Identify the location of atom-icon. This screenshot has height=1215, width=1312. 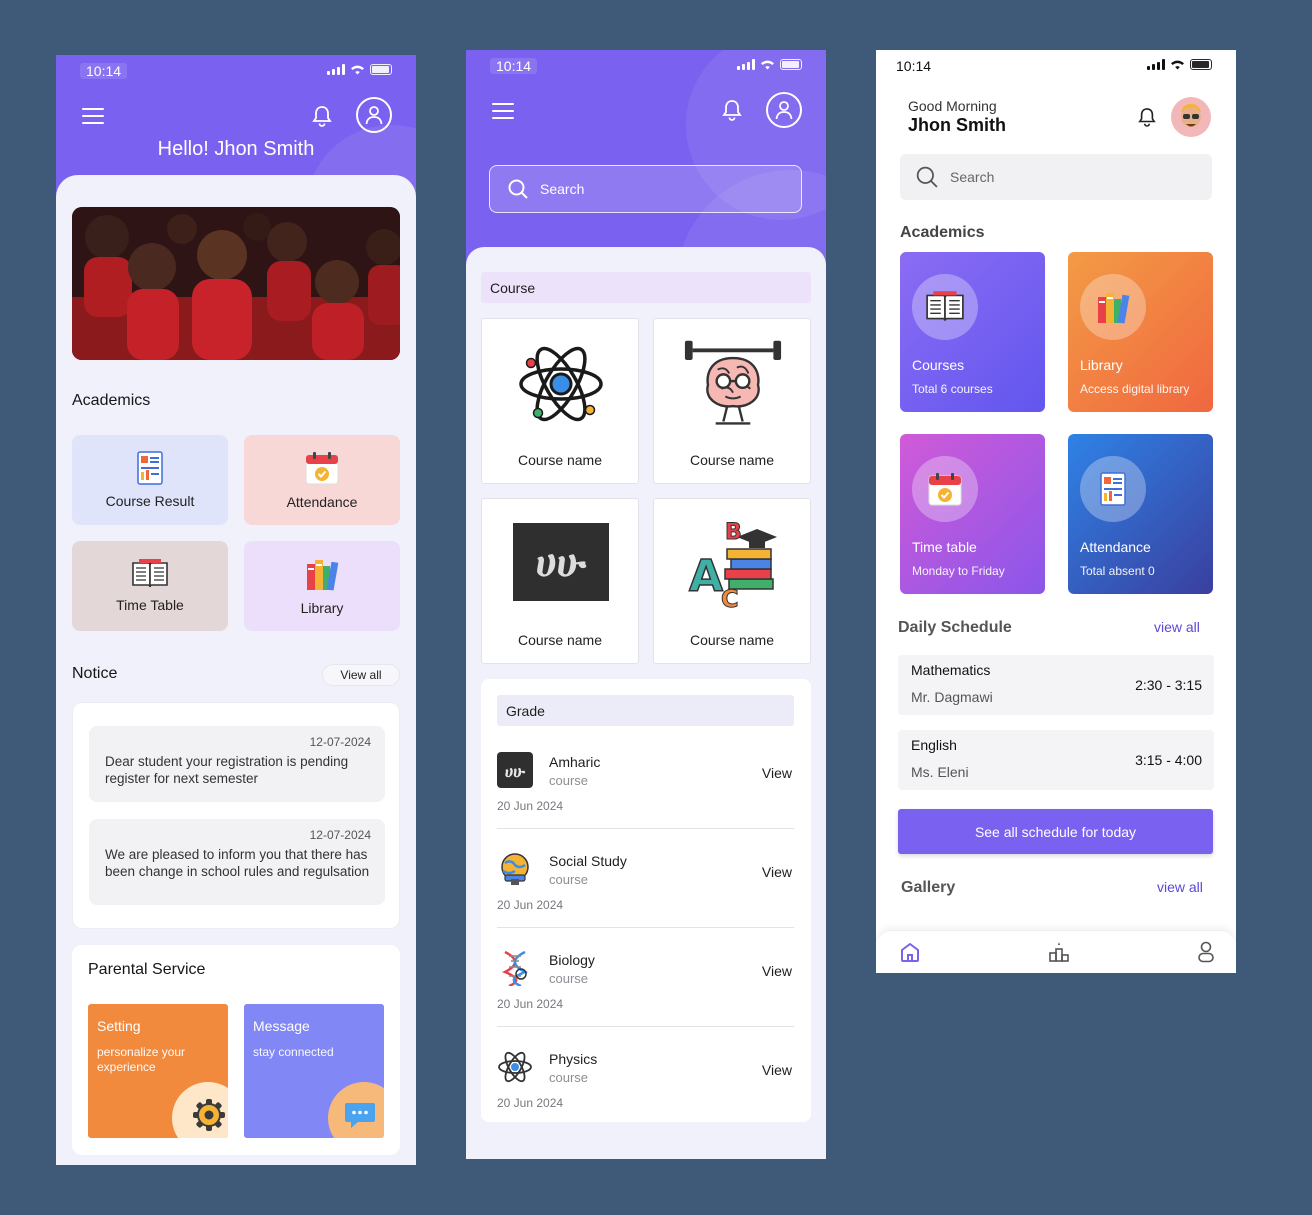
(561, 384).